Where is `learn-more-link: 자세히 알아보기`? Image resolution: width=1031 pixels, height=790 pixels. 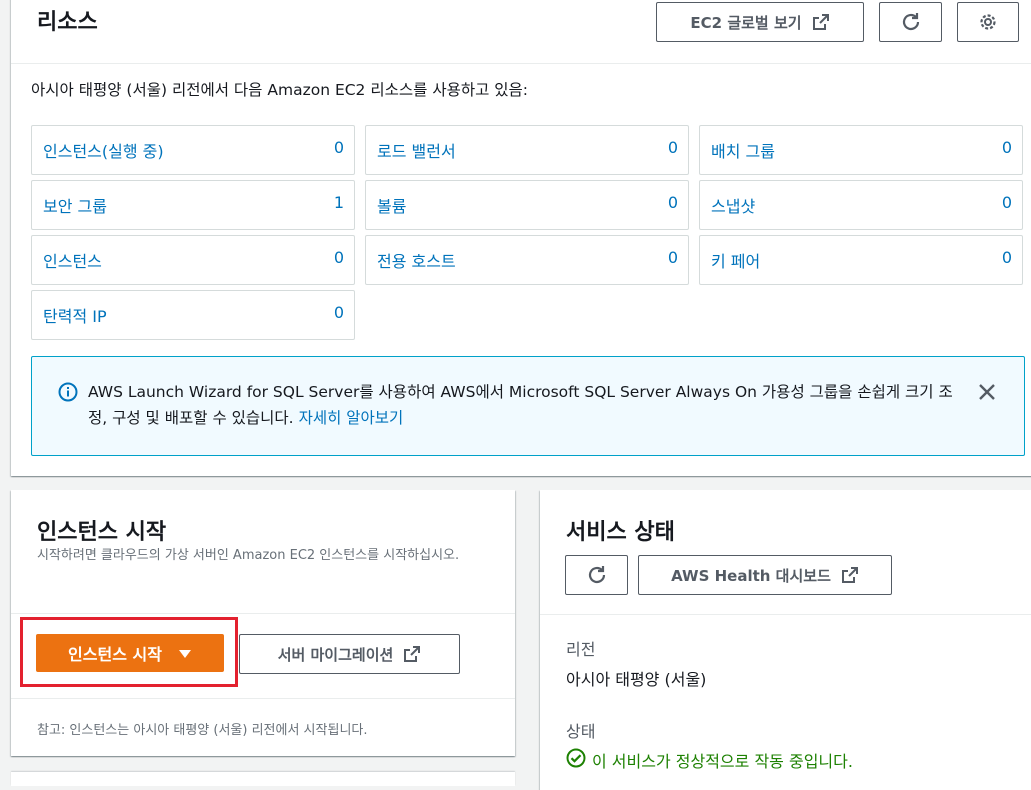 learn-more-link: 자세히 알아보기 is located at coordinates (351, 418).